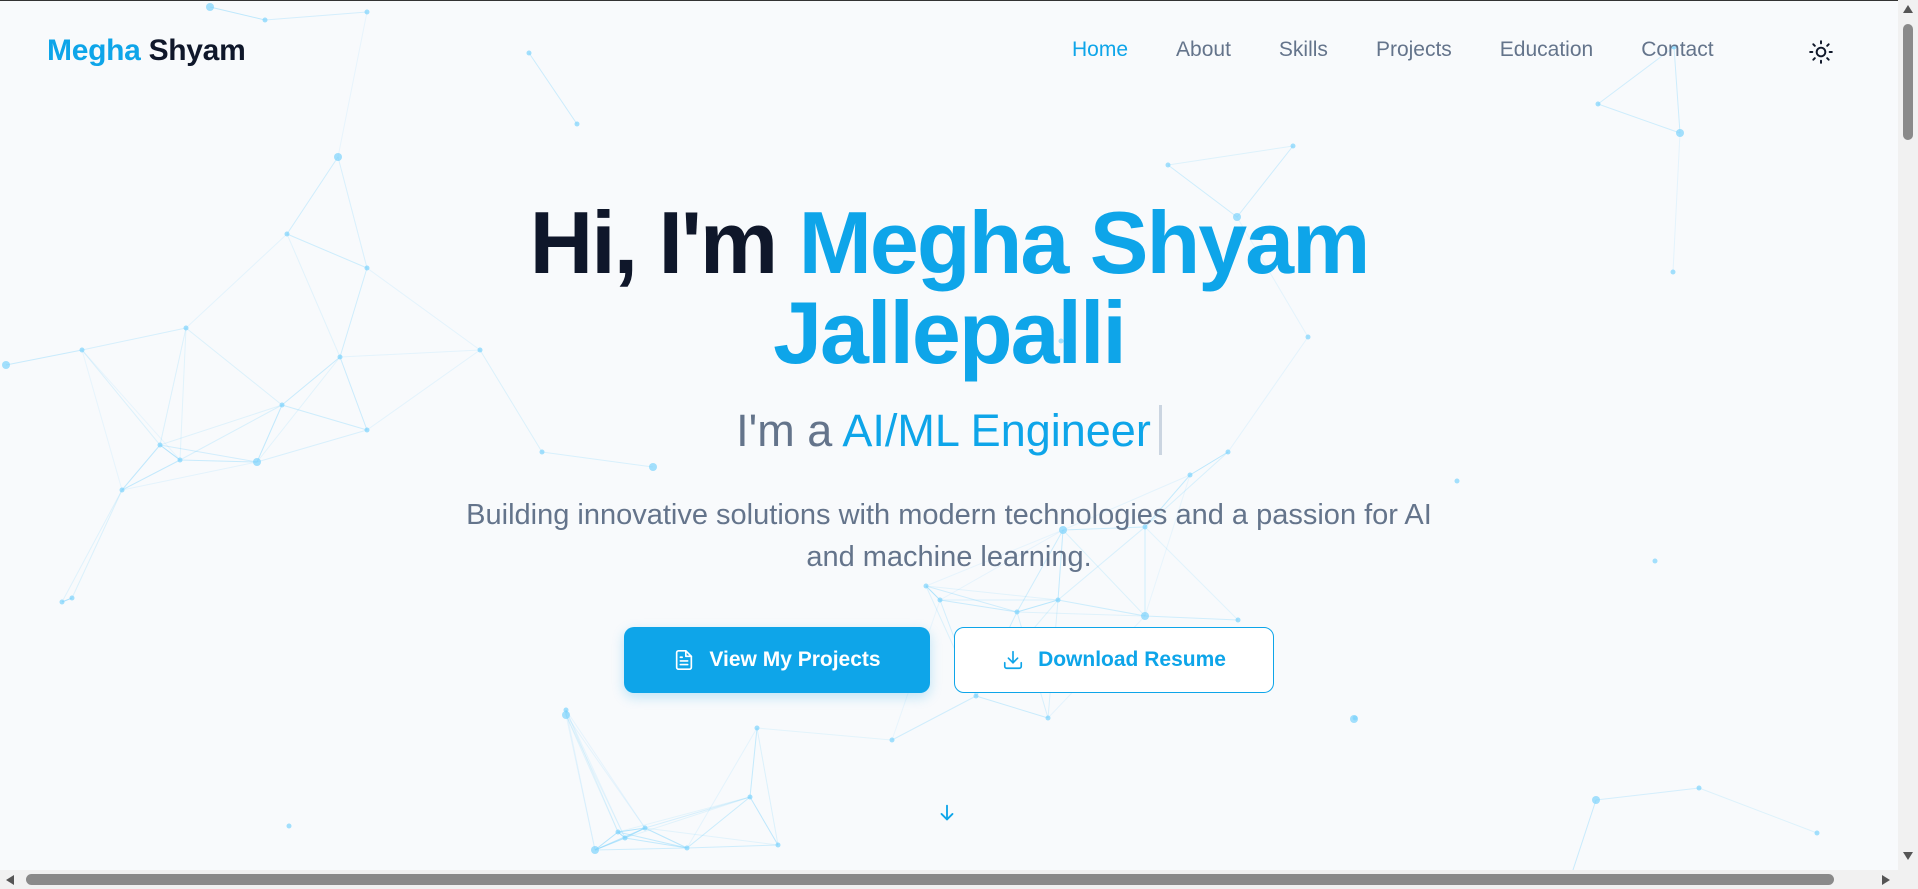  I want to click on scroll-down-arrow-icon, so click(1908, 856).